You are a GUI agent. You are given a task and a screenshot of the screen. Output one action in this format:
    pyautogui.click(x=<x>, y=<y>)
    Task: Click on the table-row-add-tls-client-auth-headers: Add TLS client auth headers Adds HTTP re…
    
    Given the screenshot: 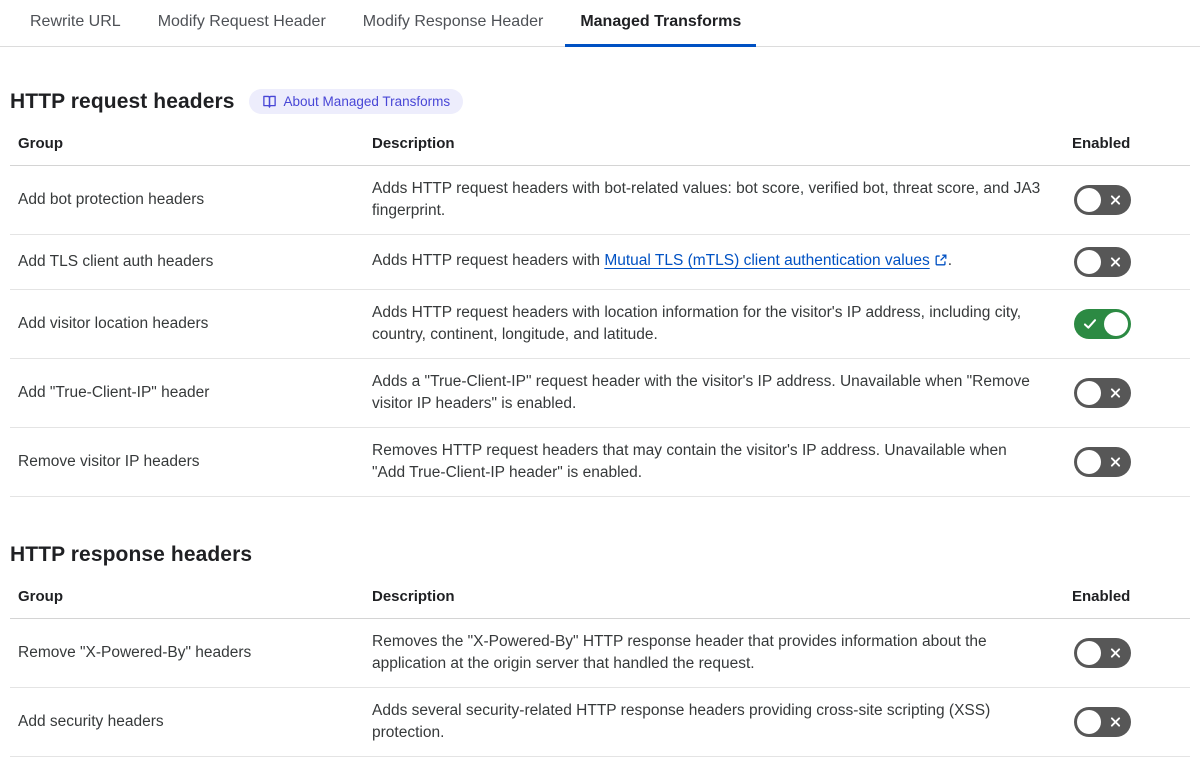 What is the action you would take?
    pyautogui.click(x=600, y=262)
    